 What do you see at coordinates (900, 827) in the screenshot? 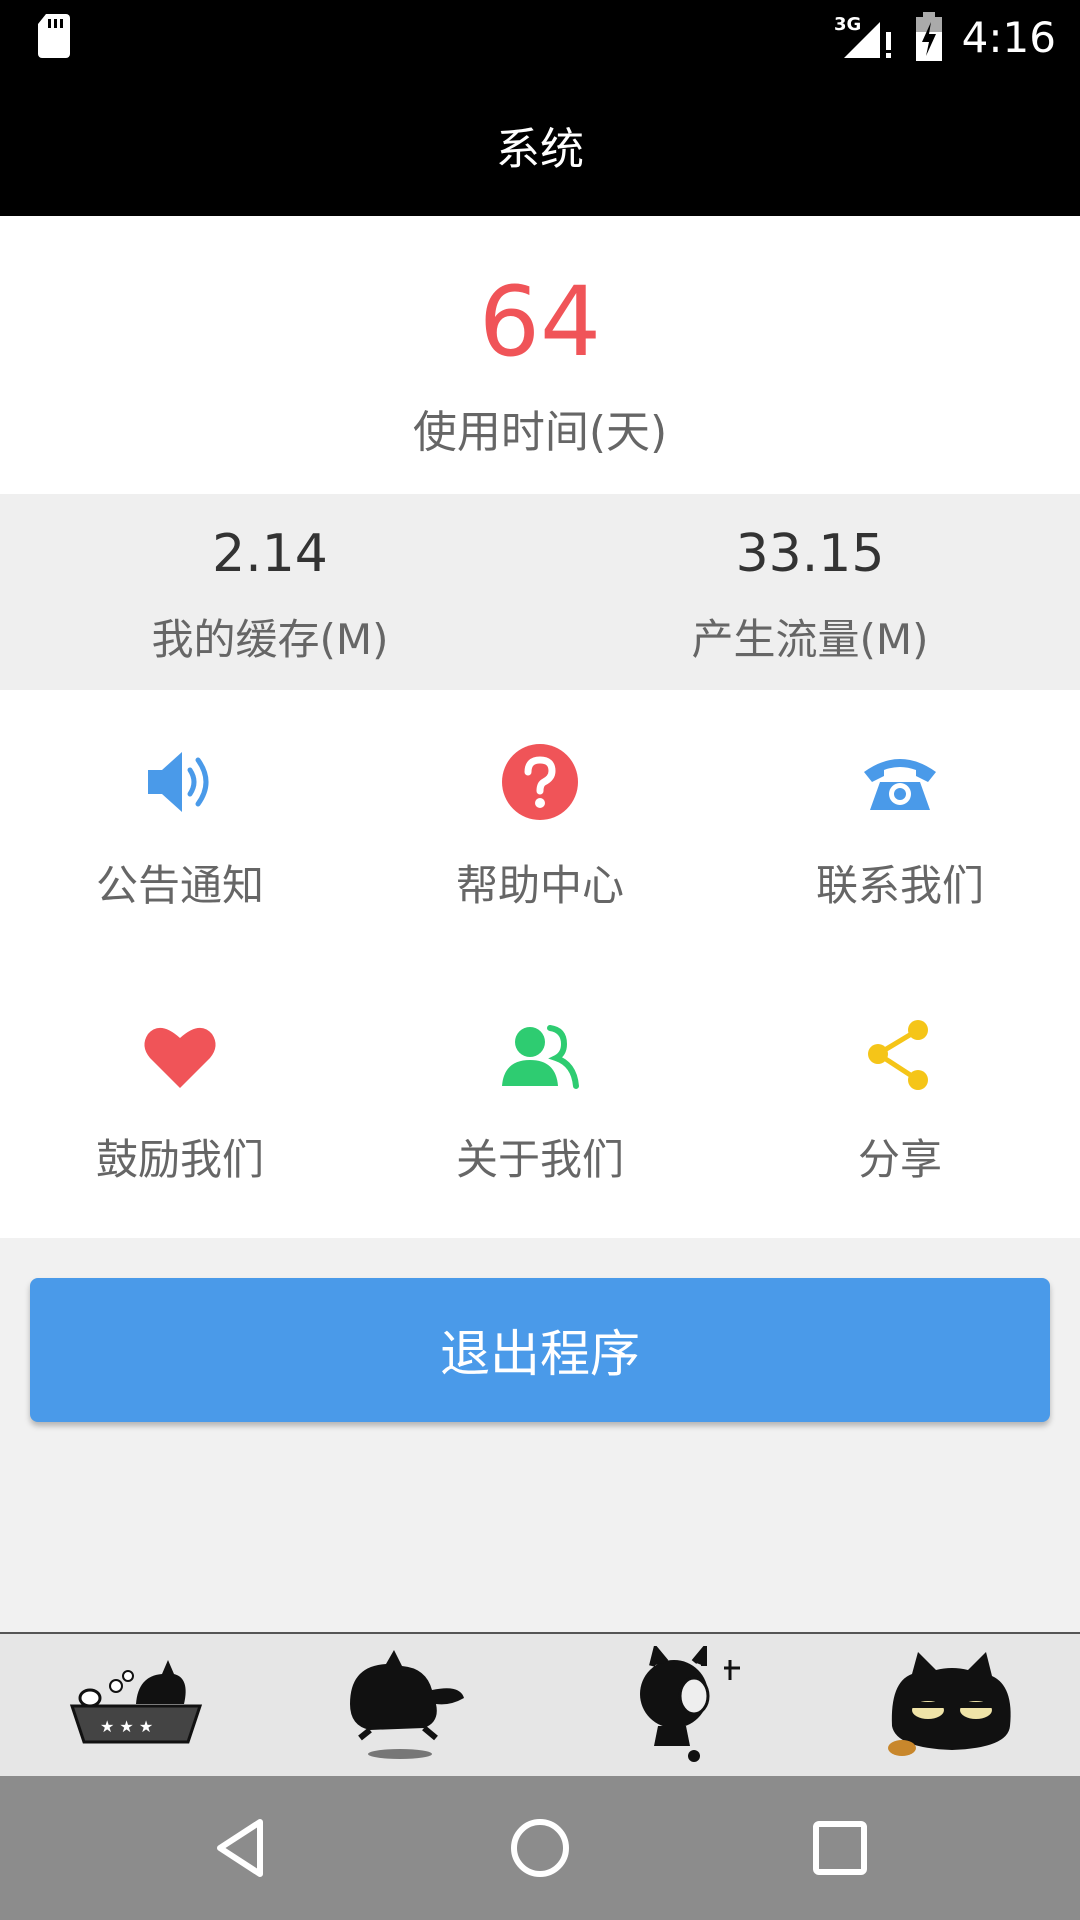
I see `grid-item-contact: 联系我们` at bounding box center [900, 827].